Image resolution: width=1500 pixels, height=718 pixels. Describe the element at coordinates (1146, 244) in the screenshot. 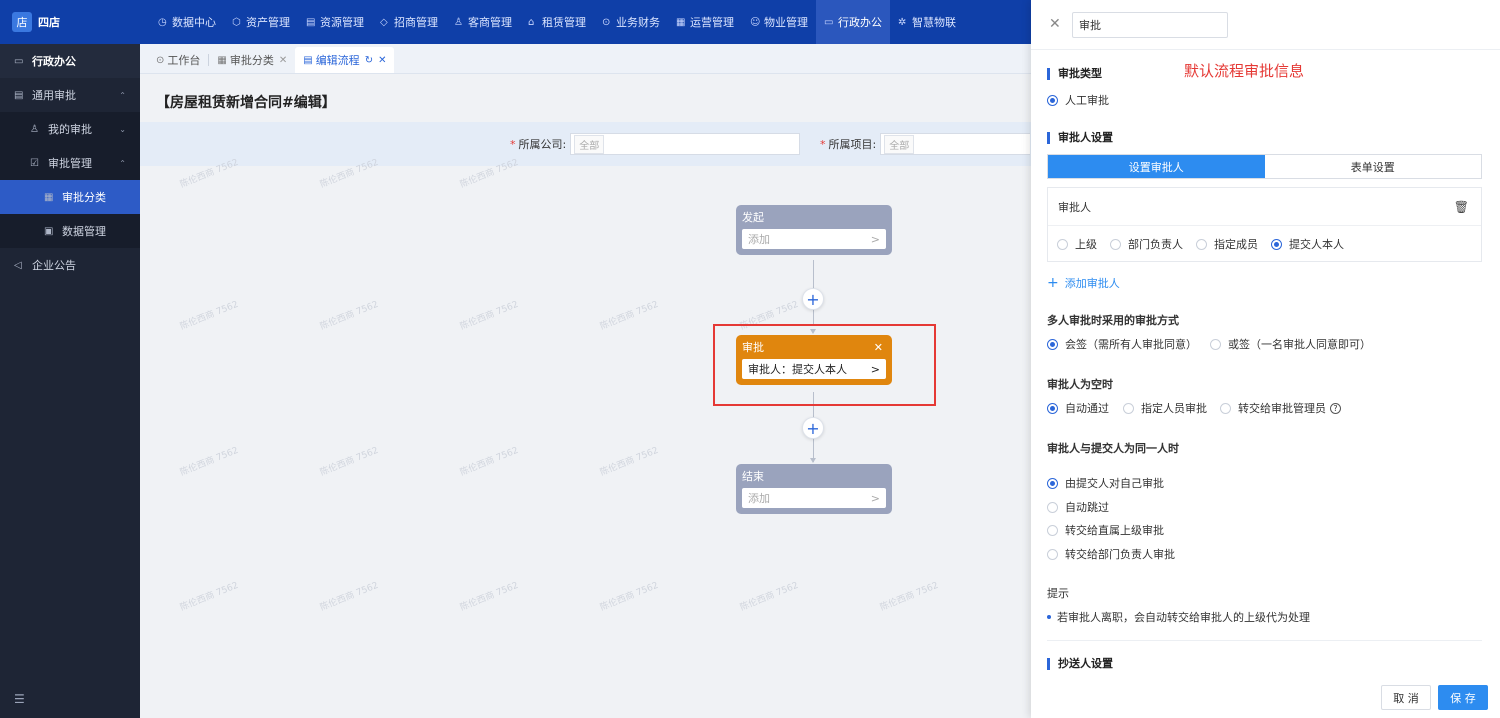

I see `radio-dept-head: 部门负责人` at that location.